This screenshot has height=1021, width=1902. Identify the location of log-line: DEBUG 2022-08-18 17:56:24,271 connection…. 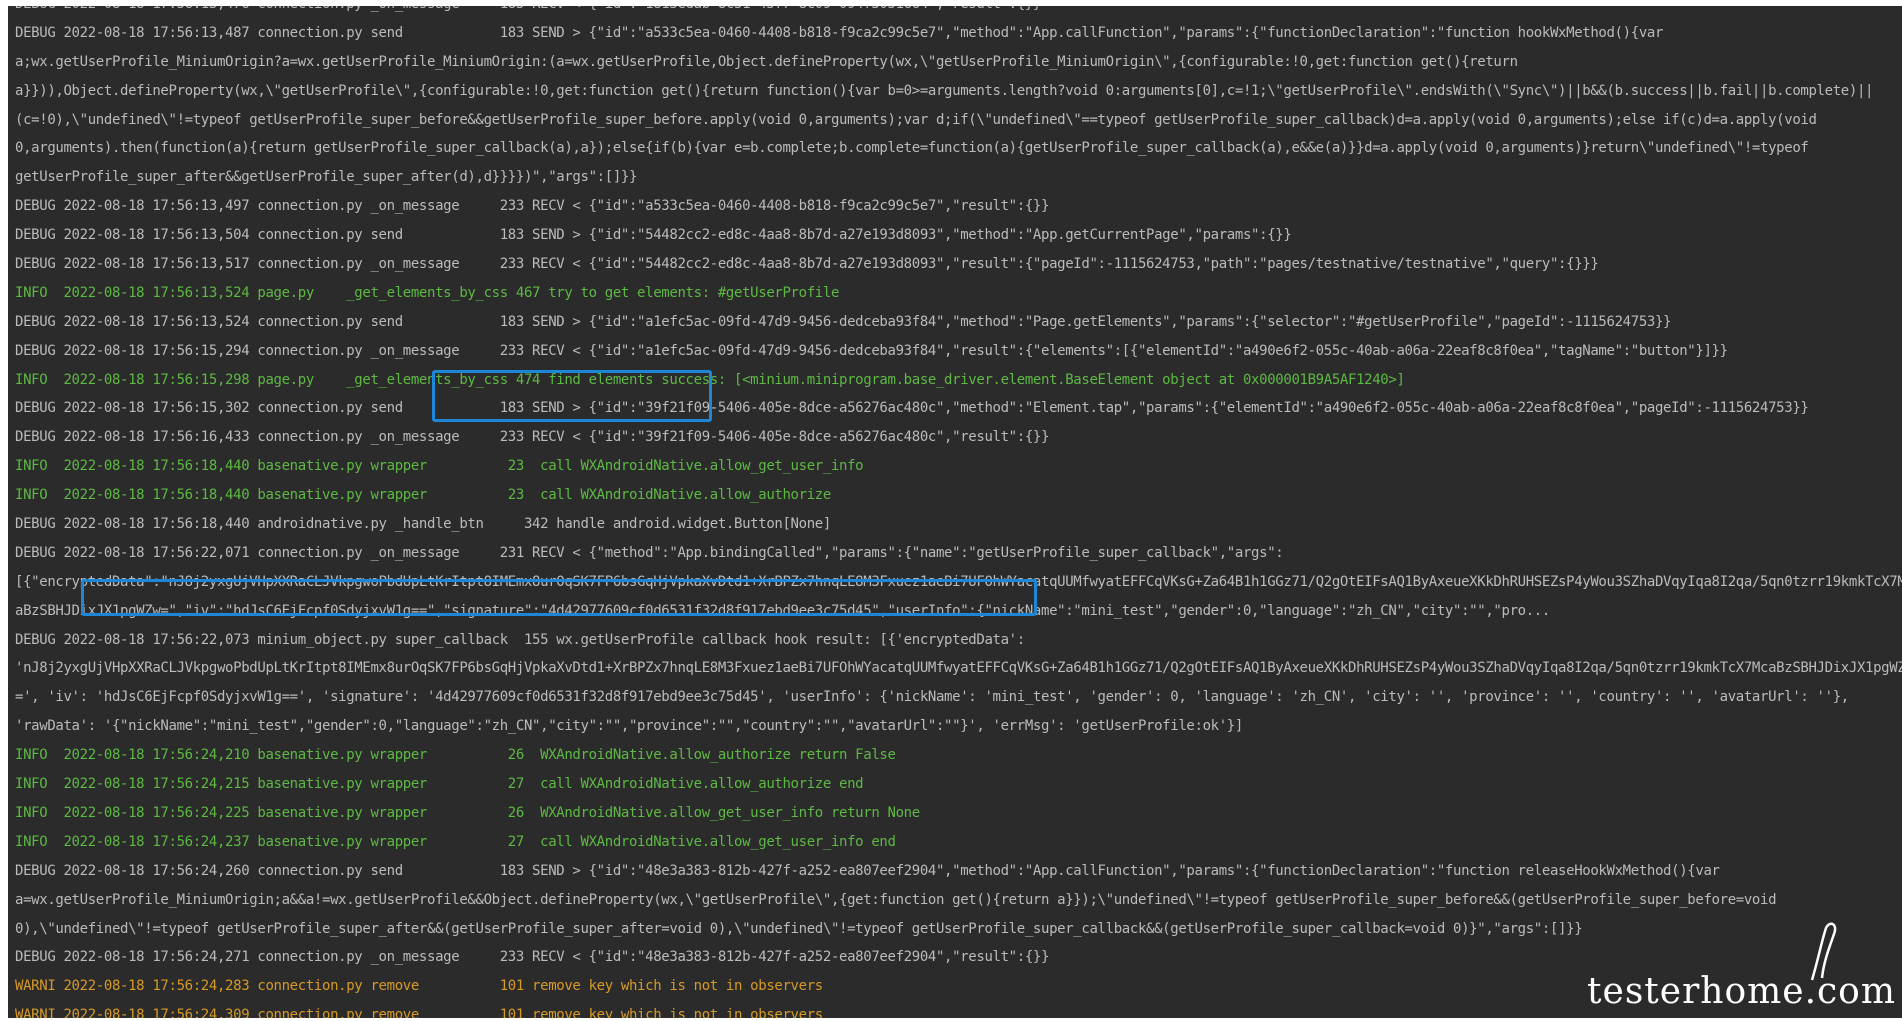
(532, 957).